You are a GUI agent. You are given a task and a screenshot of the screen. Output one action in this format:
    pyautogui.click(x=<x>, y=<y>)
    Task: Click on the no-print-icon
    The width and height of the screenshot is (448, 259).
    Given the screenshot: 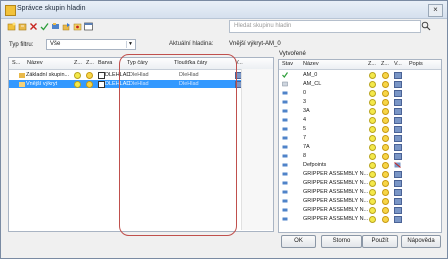 What is the action you would take?
    pyautogui.click(x=397, y=165)
    